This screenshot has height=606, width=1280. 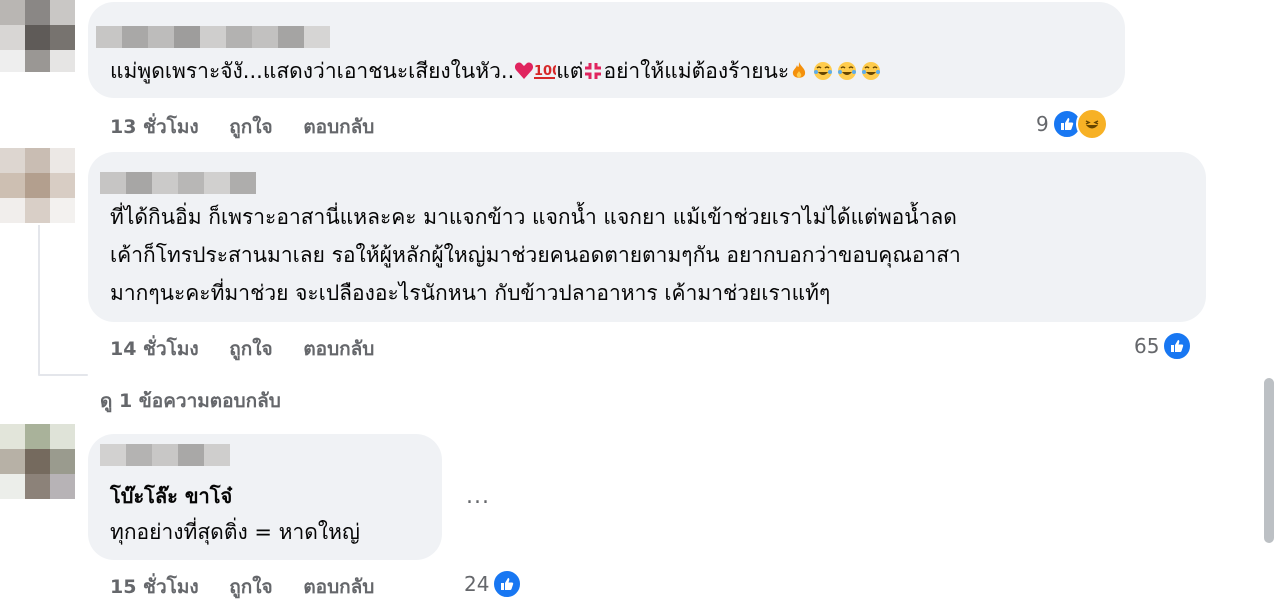 What do you see at coordinates (235, 496) in the screenshot?
I see `mentioned-user: โบ๊ะโล๊ะ ขาโจ๋` at bounding box center [235, 496].